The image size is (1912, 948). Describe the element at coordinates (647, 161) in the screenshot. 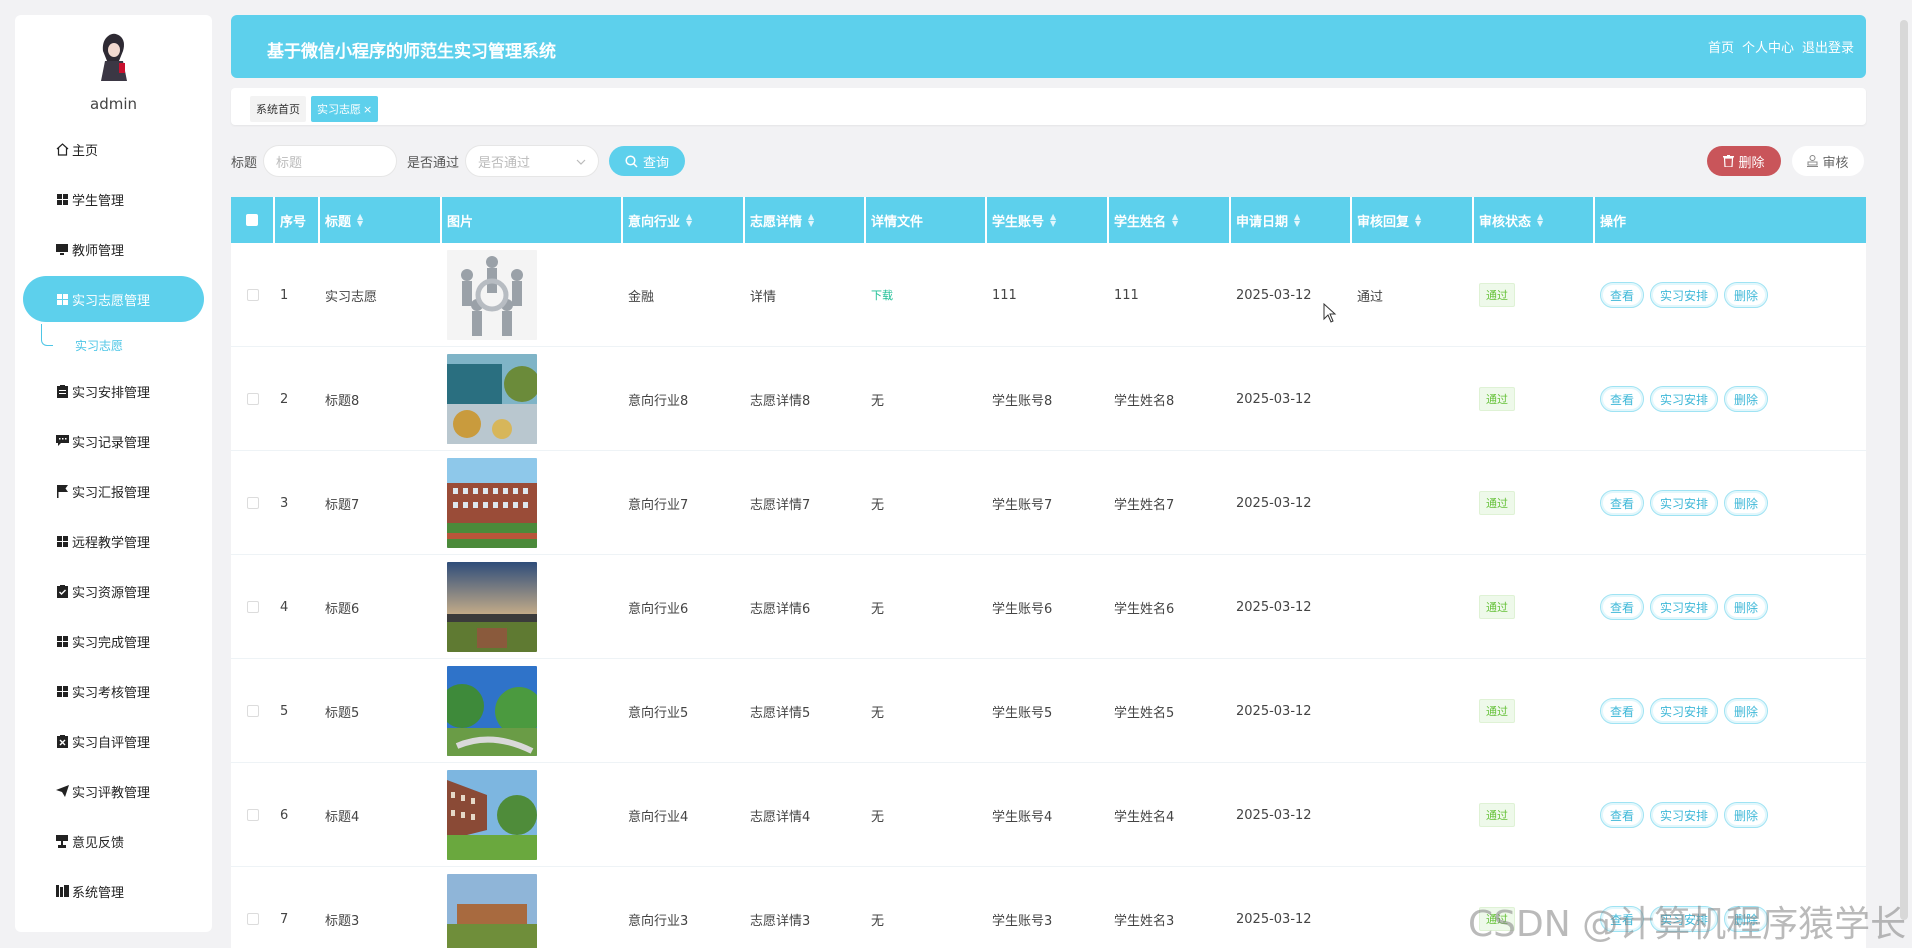

I see `search-button: 查询` at that location.